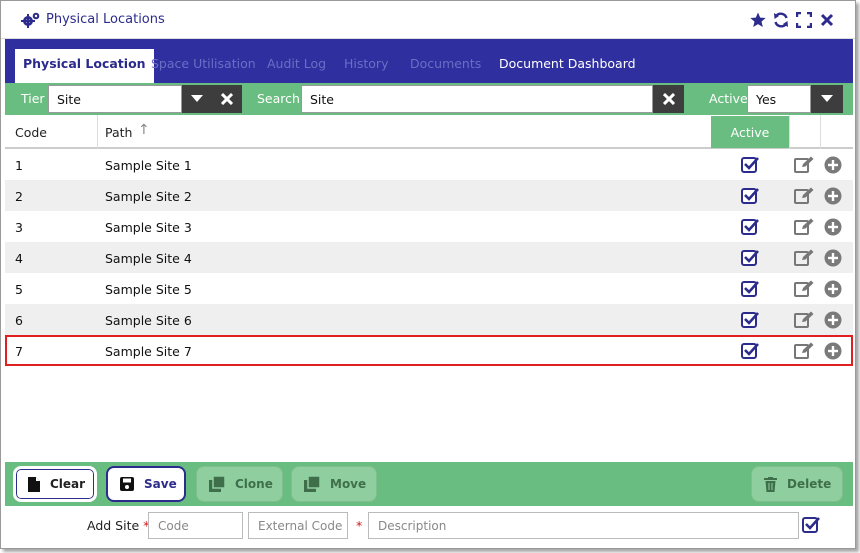  What do you see at coordinates (19, 258) in the screenshot?
I see `cell-code: 4` at bounding box center [19, 258].